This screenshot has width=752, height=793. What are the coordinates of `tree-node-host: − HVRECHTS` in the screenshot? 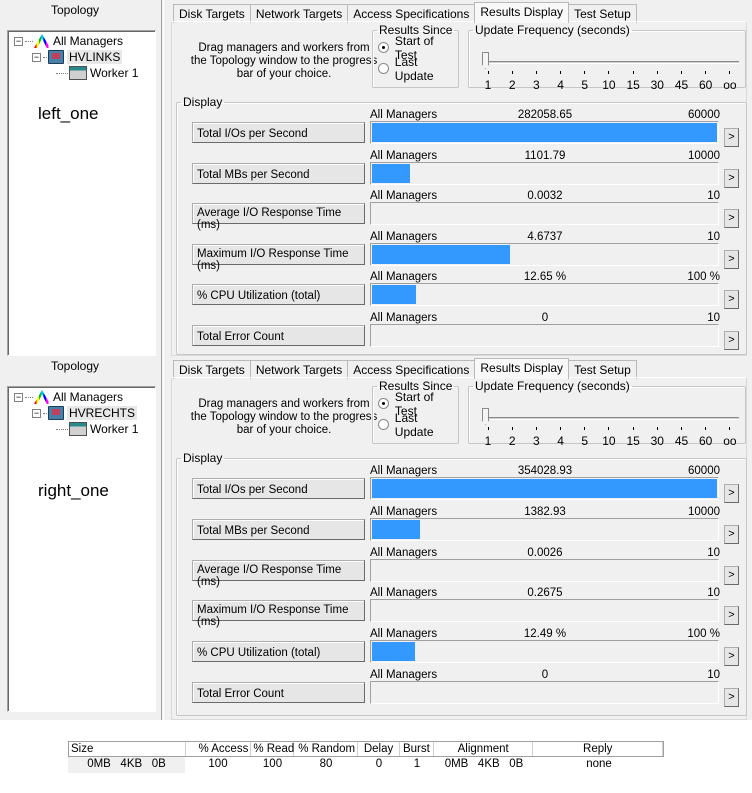 It's located at (85, 413).